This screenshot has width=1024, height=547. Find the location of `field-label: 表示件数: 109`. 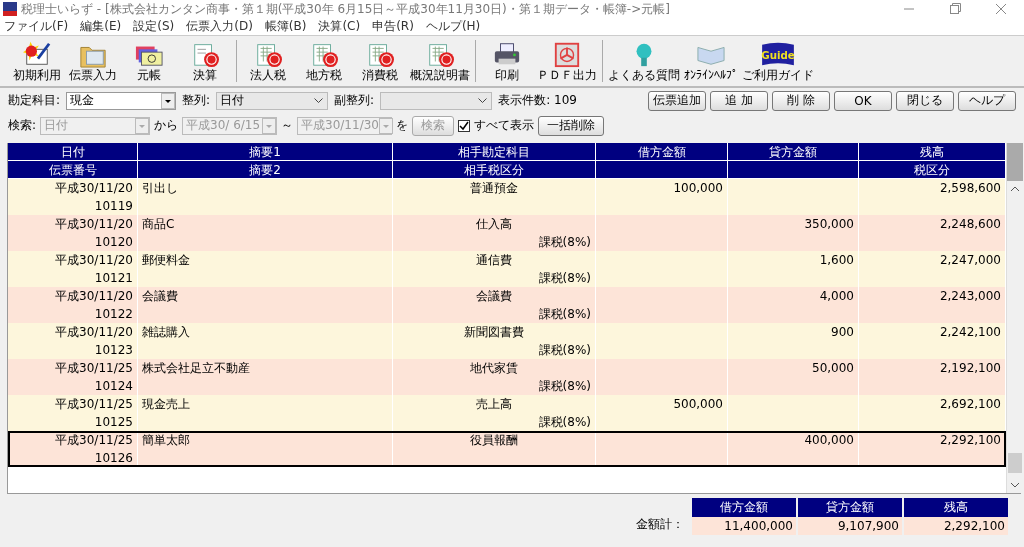

field-label: 表示件数: 109 is located at coordinates (537, 100).